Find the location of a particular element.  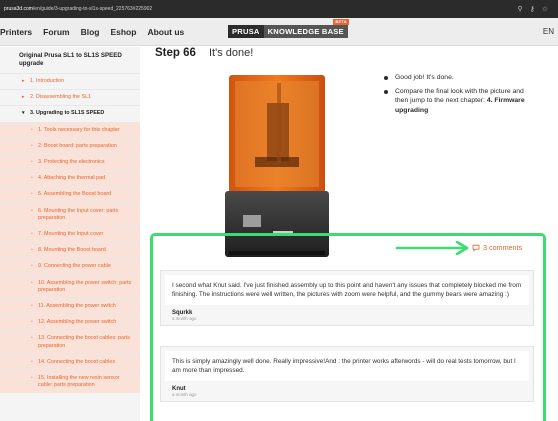

sidebar-item-label: 1. Tools necessary for this chapter is located at coordinates (79, 129).